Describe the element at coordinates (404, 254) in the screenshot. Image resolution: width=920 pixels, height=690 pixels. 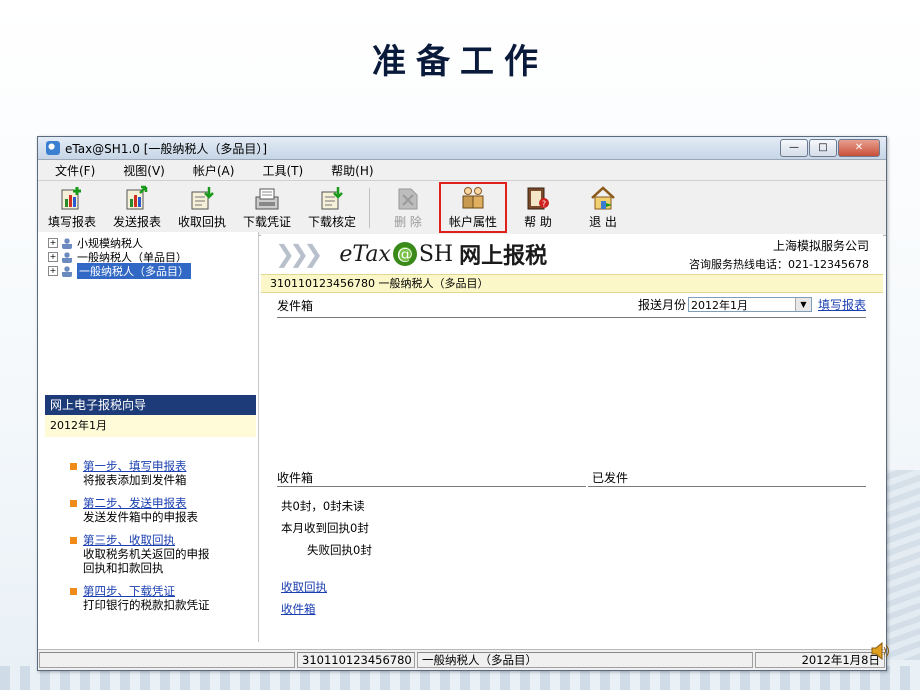
I see `at-logo-icon: @` at that location.